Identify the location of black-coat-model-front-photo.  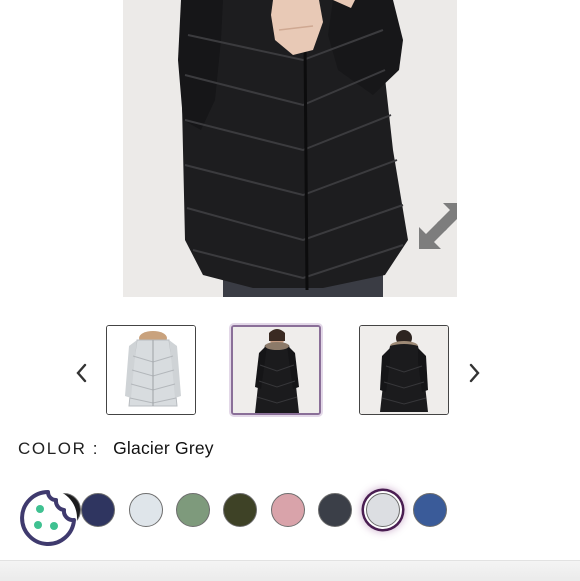
(276, 370).